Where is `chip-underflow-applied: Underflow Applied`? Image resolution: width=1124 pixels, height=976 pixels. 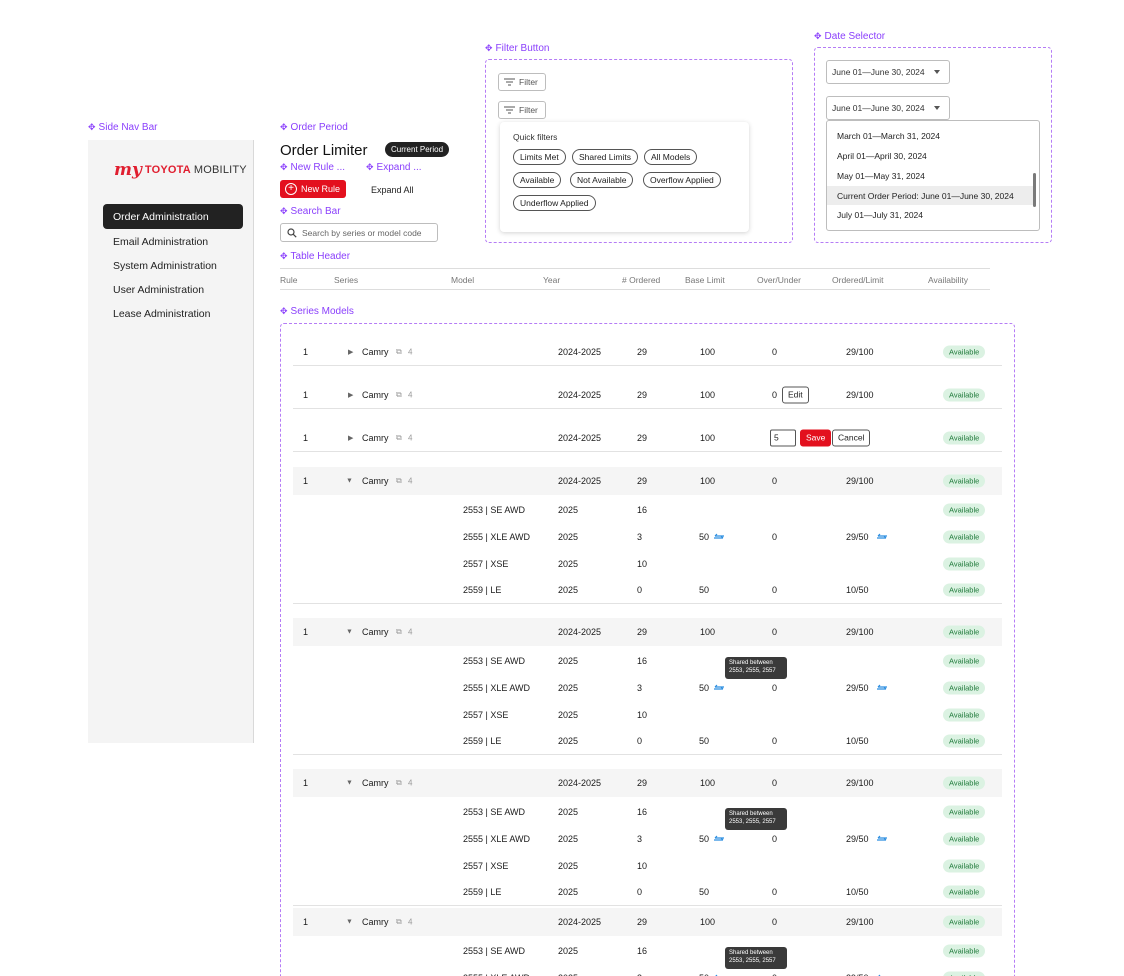
chip-underflow-applied: Underflow Applied is located at coordinates (554, 203).